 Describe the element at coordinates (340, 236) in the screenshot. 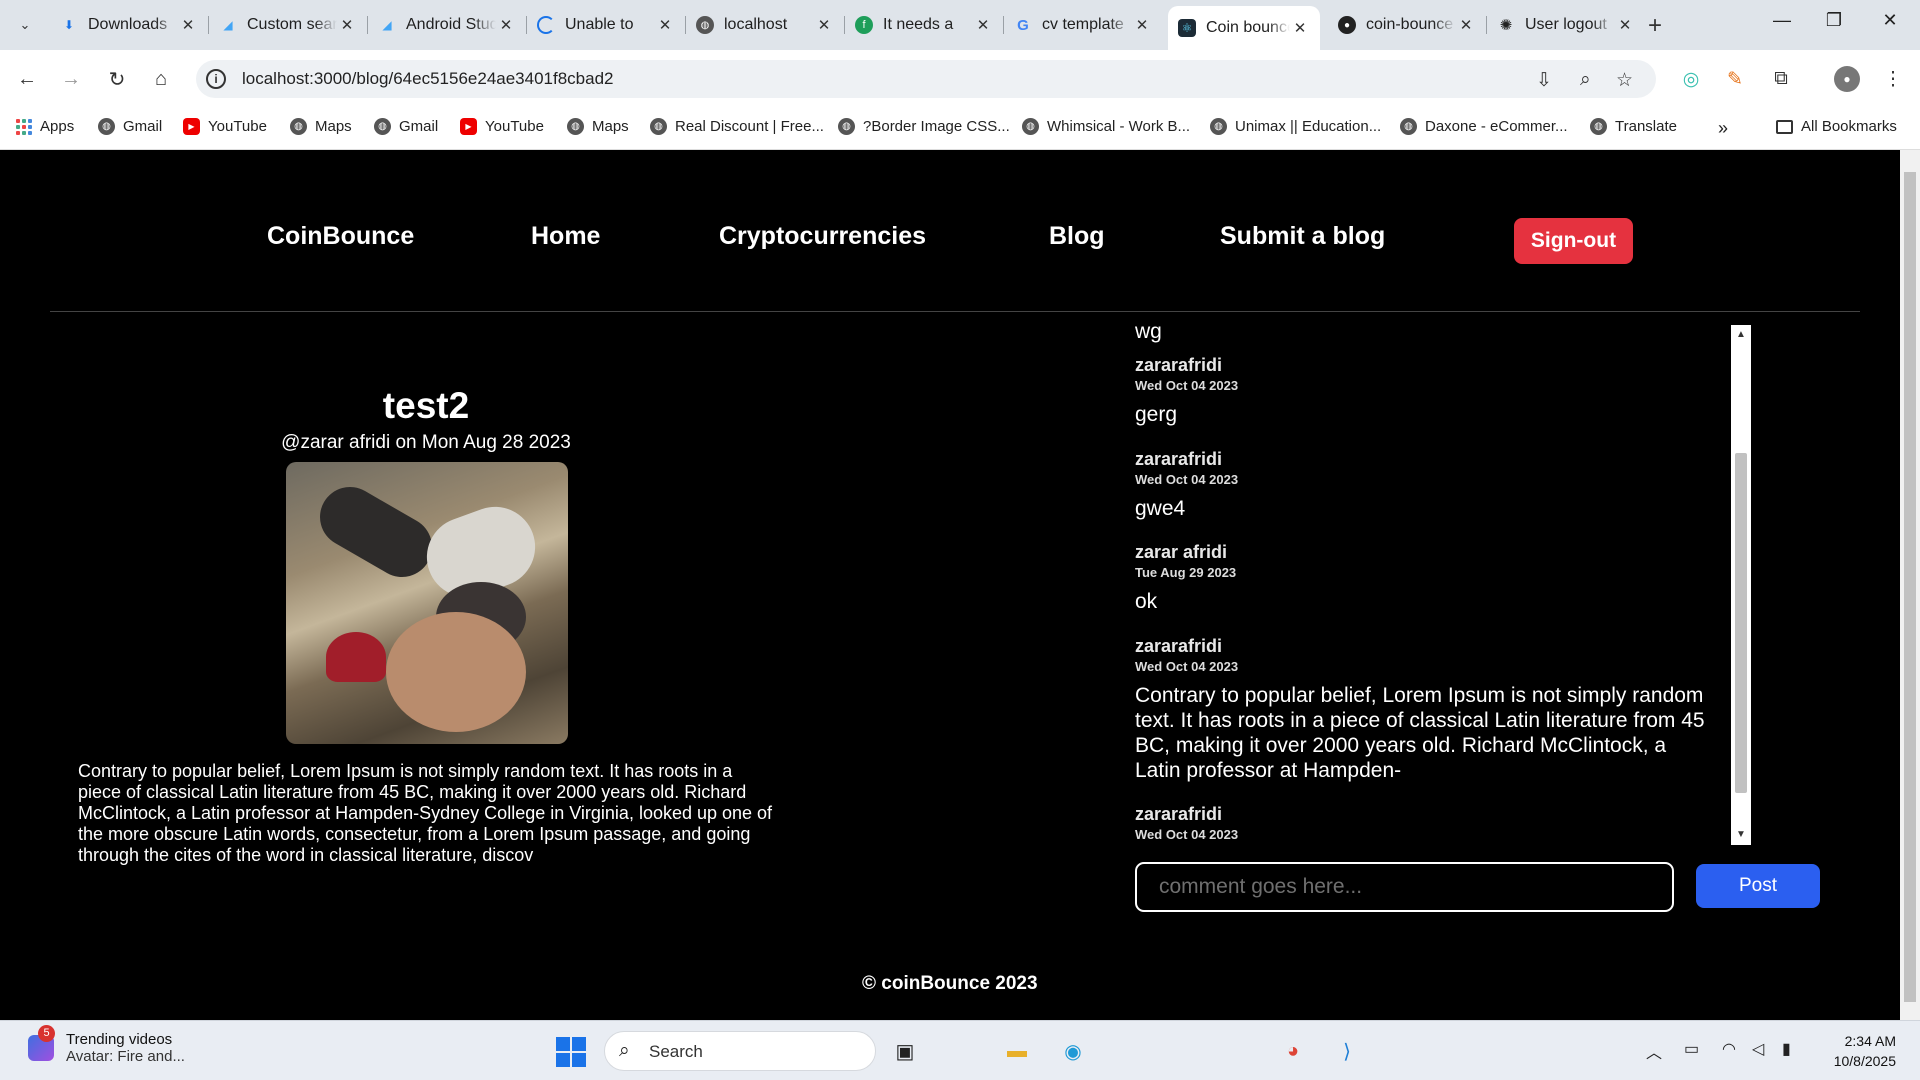

I see `brand-logo-link: CoinBounce` at that location.